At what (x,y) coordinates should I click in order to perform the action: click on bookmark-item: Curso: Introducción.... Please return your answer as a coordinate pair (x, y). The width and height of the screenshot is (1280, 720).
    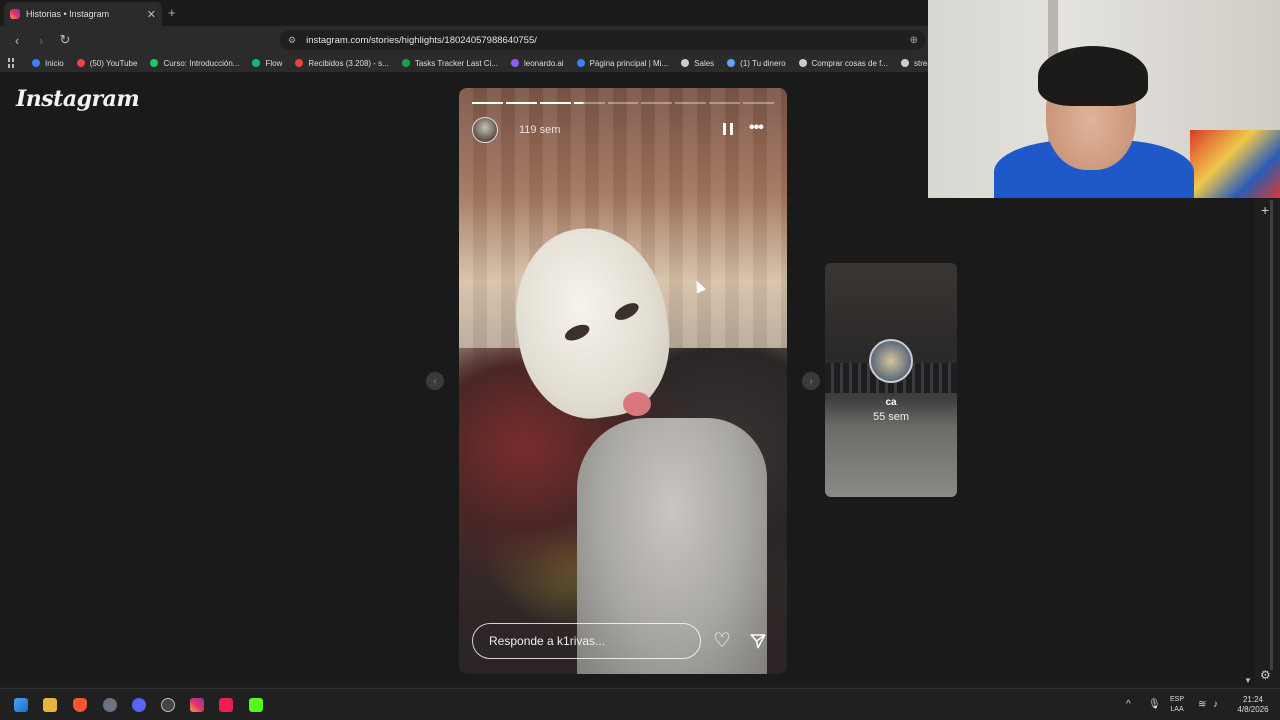
    Looking at the image, I should click on (194, 63).